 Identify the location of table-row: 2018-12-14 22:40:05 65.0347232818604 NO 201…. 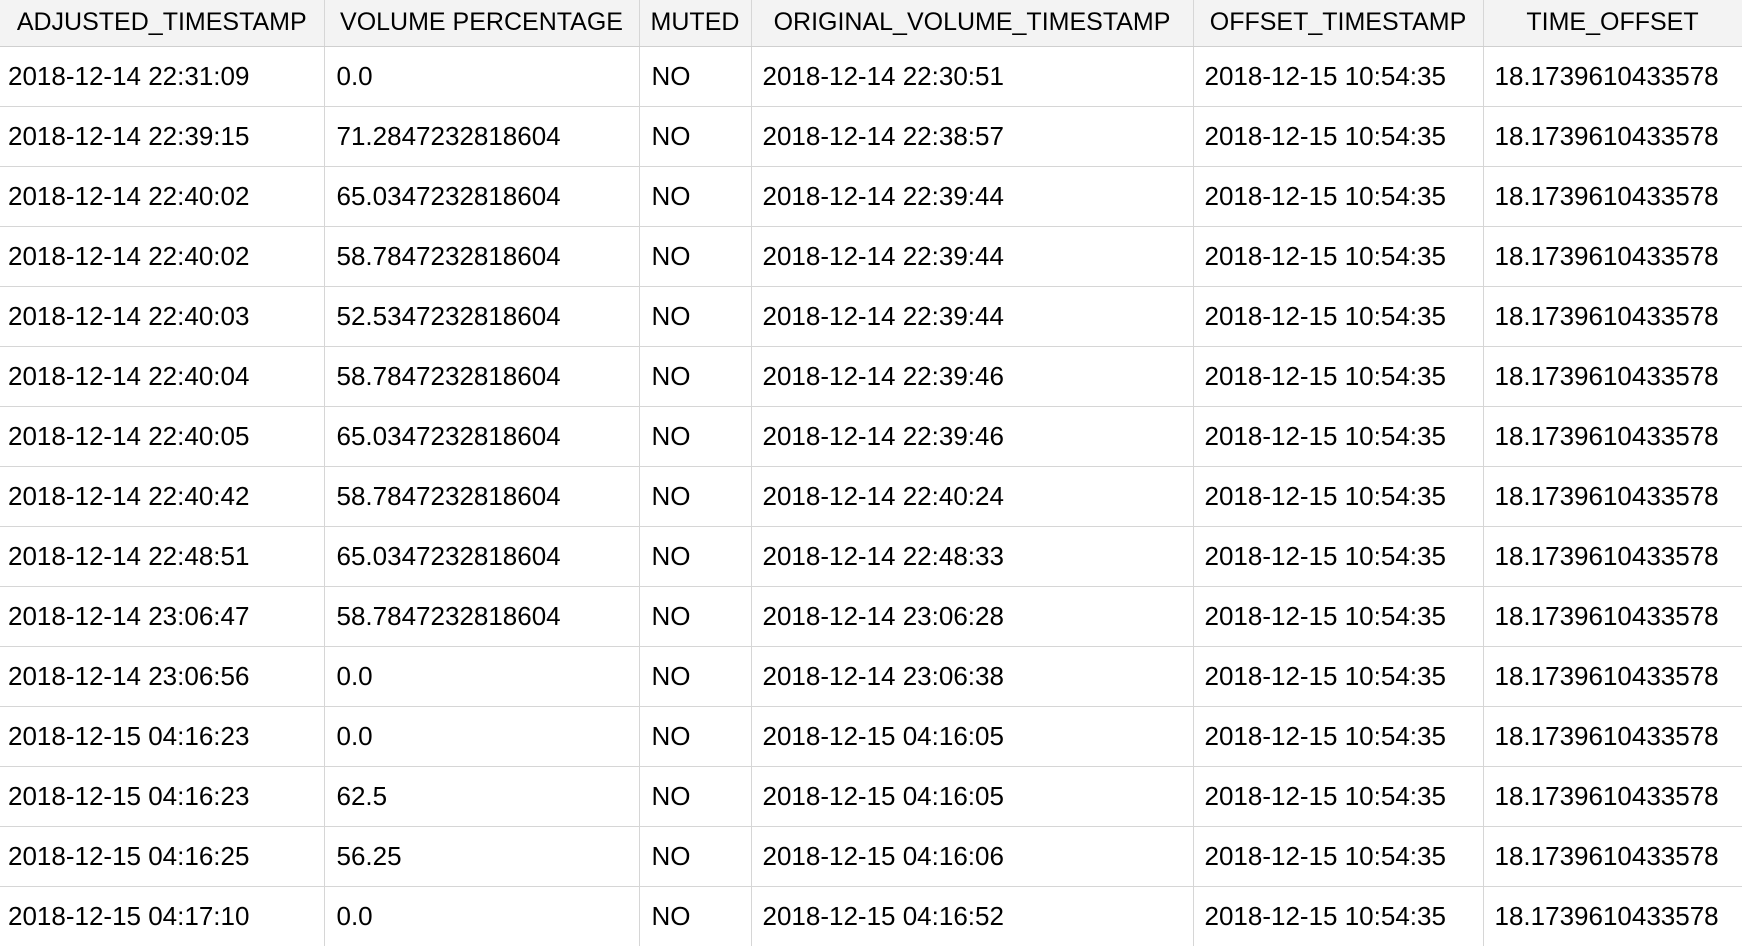
(871, 436).